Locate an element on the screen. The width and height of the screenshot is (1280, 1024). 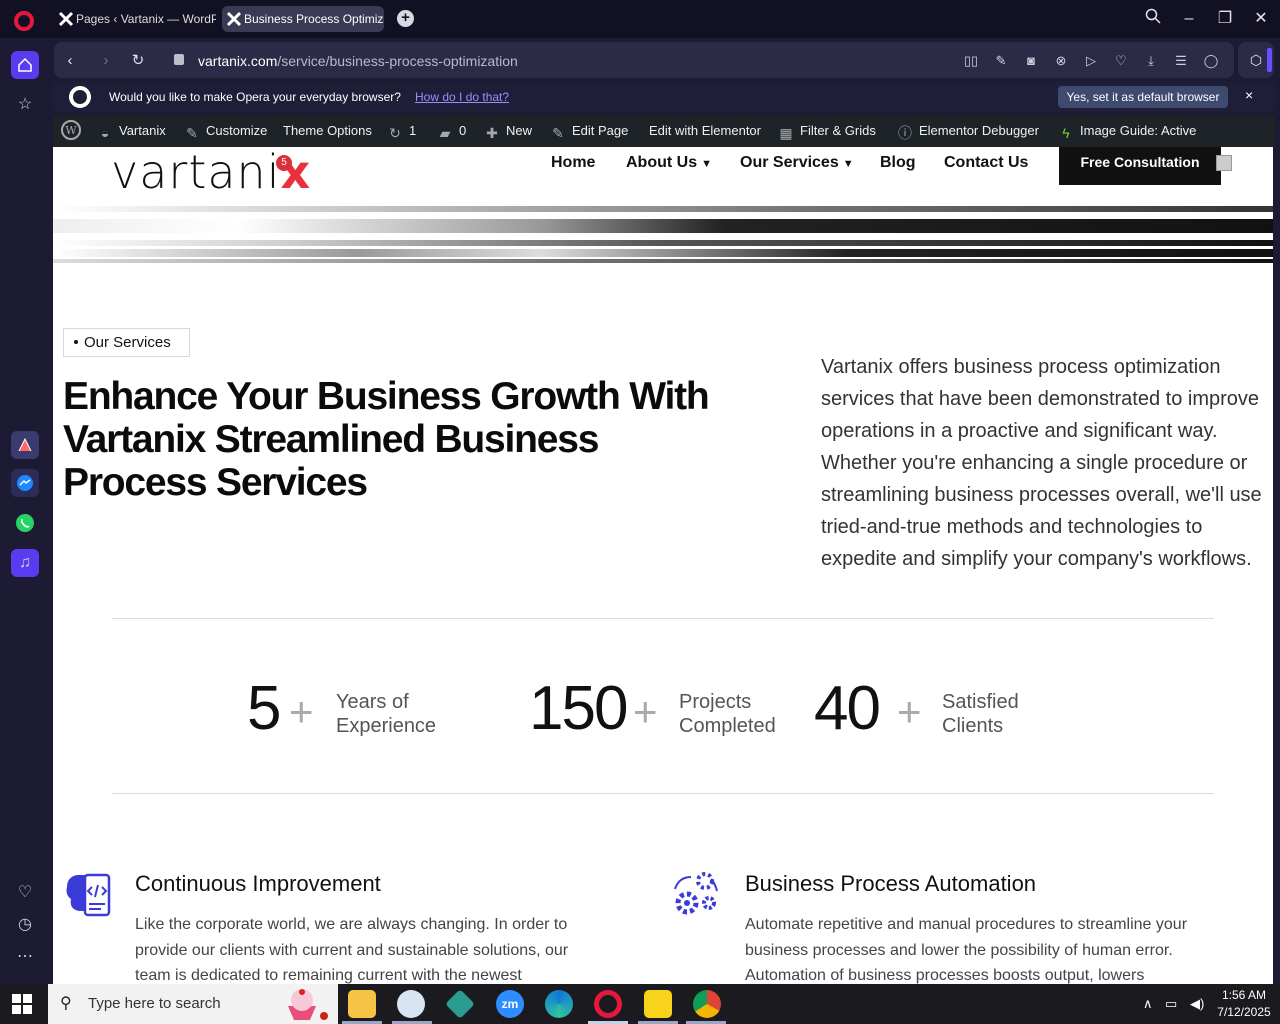
nav-our-services: Our Services ▼ is located at coordinates (797, 163).